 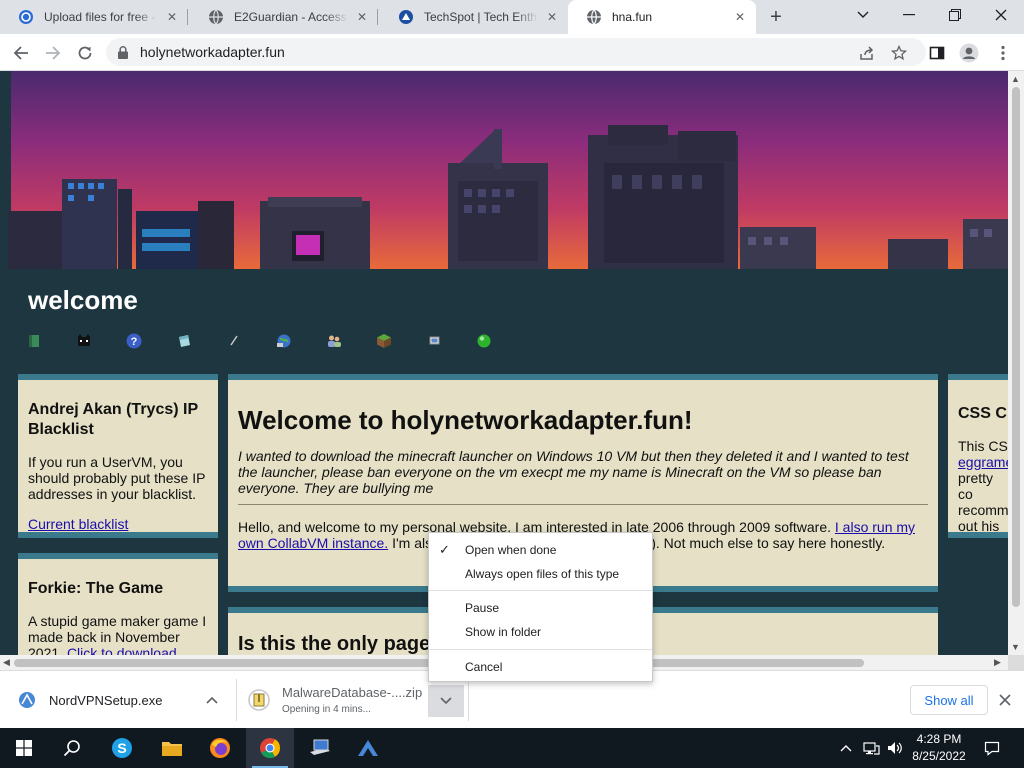 What do you see at coordinates (1015, 79) in the screenshot?
I see `scroll-up-arrow-icon: ▲` at bounding box center [1015, 79].